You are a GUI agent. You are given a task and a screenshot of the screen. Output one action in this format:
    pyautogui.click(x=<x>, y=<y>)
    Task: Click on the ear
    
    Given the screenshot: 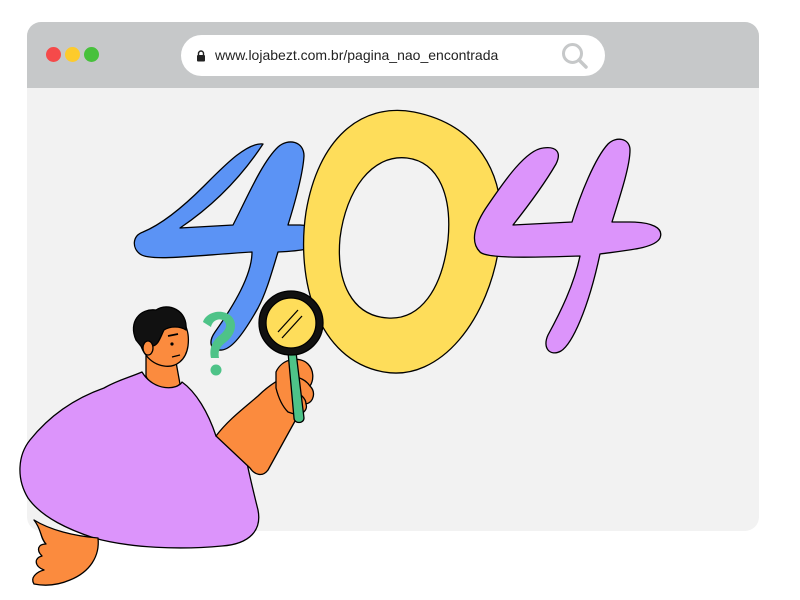 What is the action you would take?
    pyautogui.click(x=148, y=348)
    